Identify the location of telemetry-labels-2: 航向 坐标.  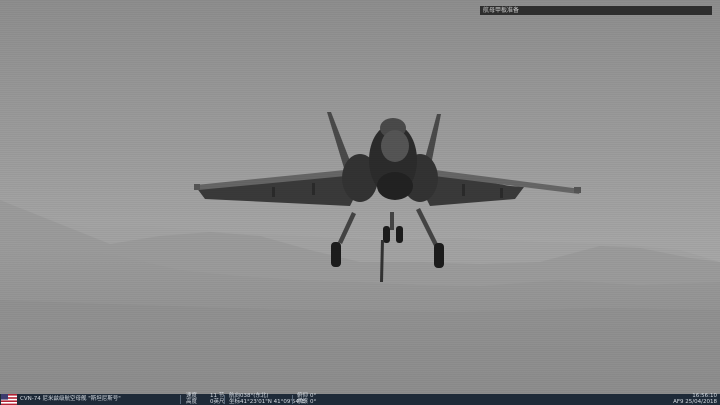
(235, 399).